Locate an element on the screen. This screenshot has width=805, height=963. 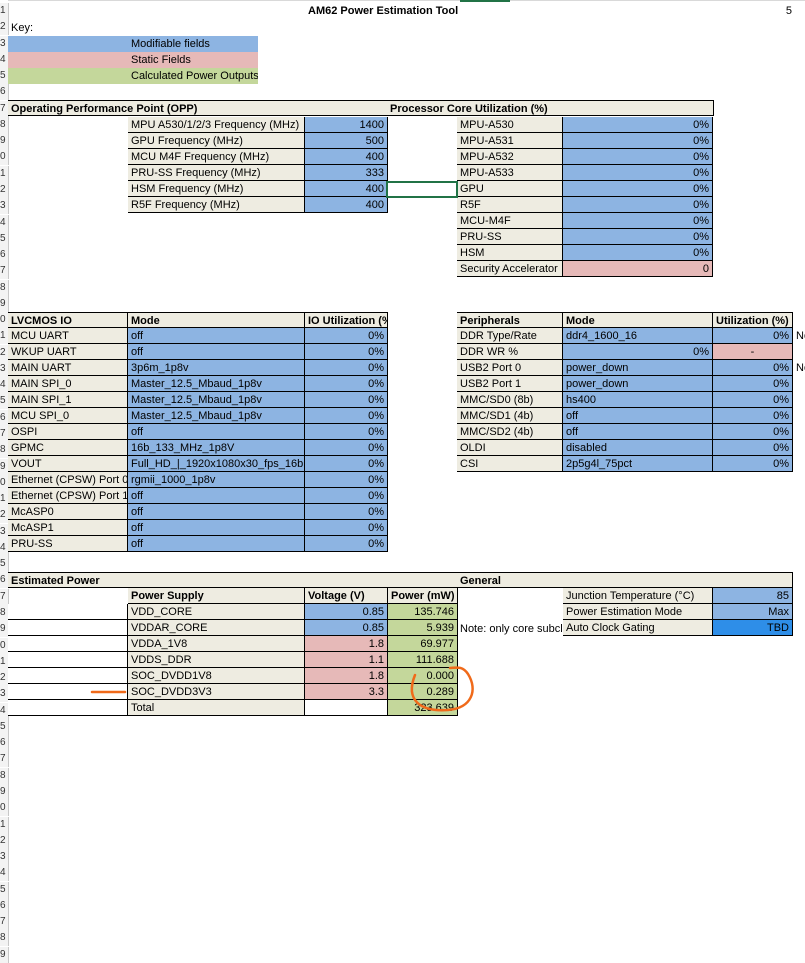
periph-mode-select: ddr4_1600_16 is located at coordinates (638, 336).